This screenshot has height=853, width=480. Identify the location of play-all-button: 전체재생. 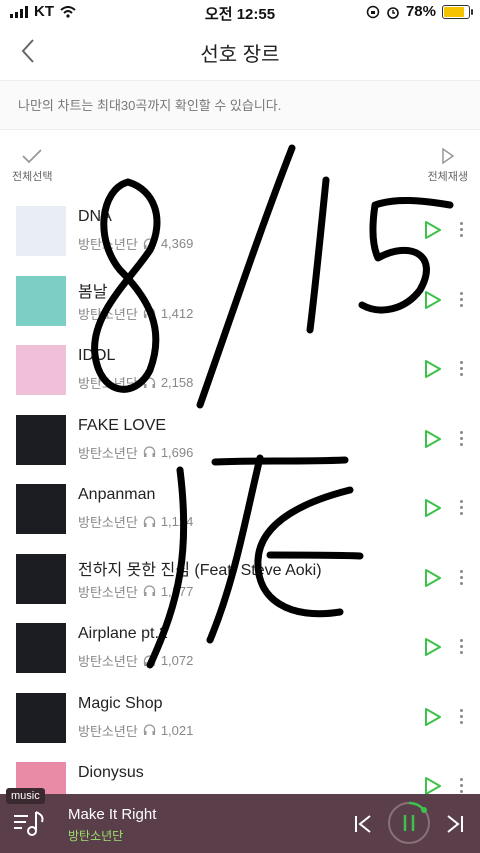
(448, 166).